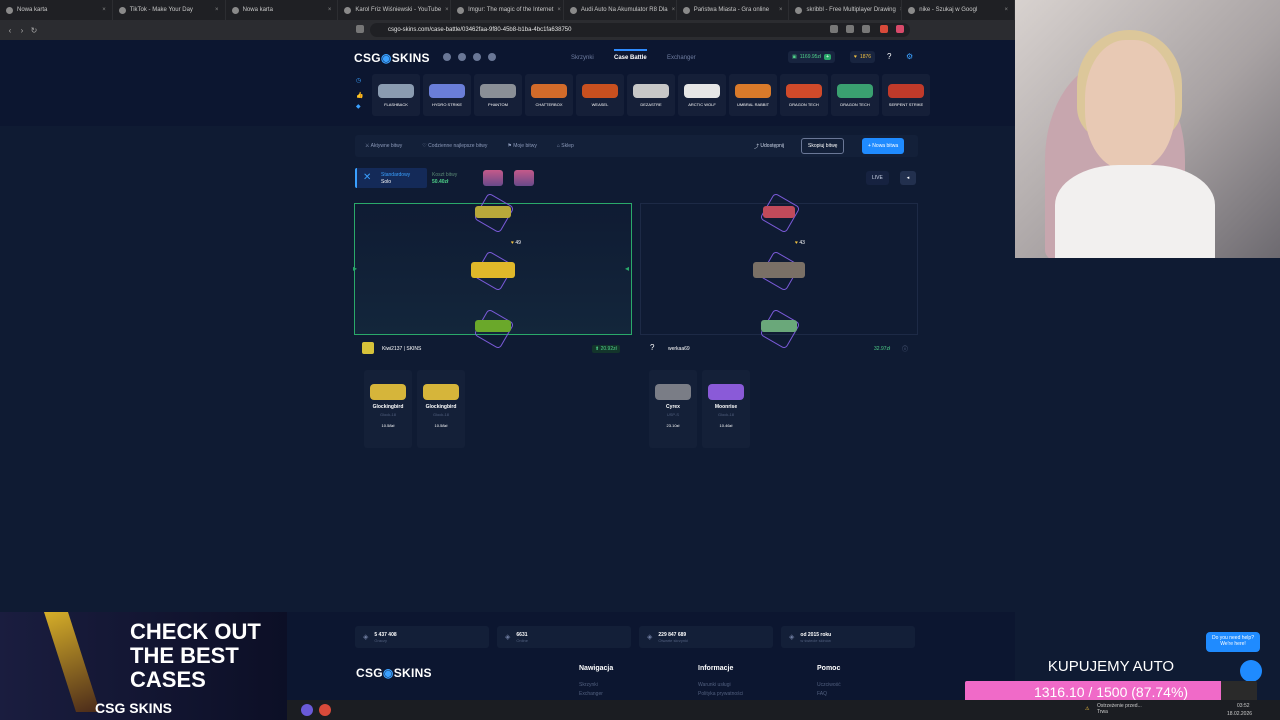 The image size is (1280, 720). Describe the element at coordinates (733, 10) in the screenshot. I see `browser-tab: Państwa Miasta - Gra online ×` at that location.